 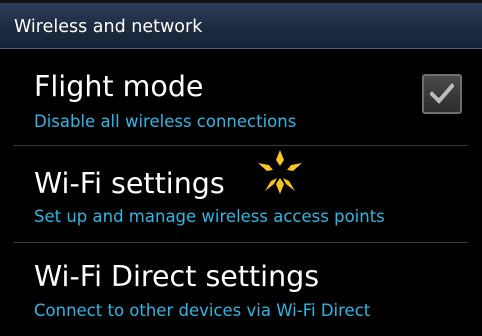 What do you see at coordinates (108, 27) in the screenshot?
I see `section-header-title: Wireless and network` at bounding box center [108, 27].